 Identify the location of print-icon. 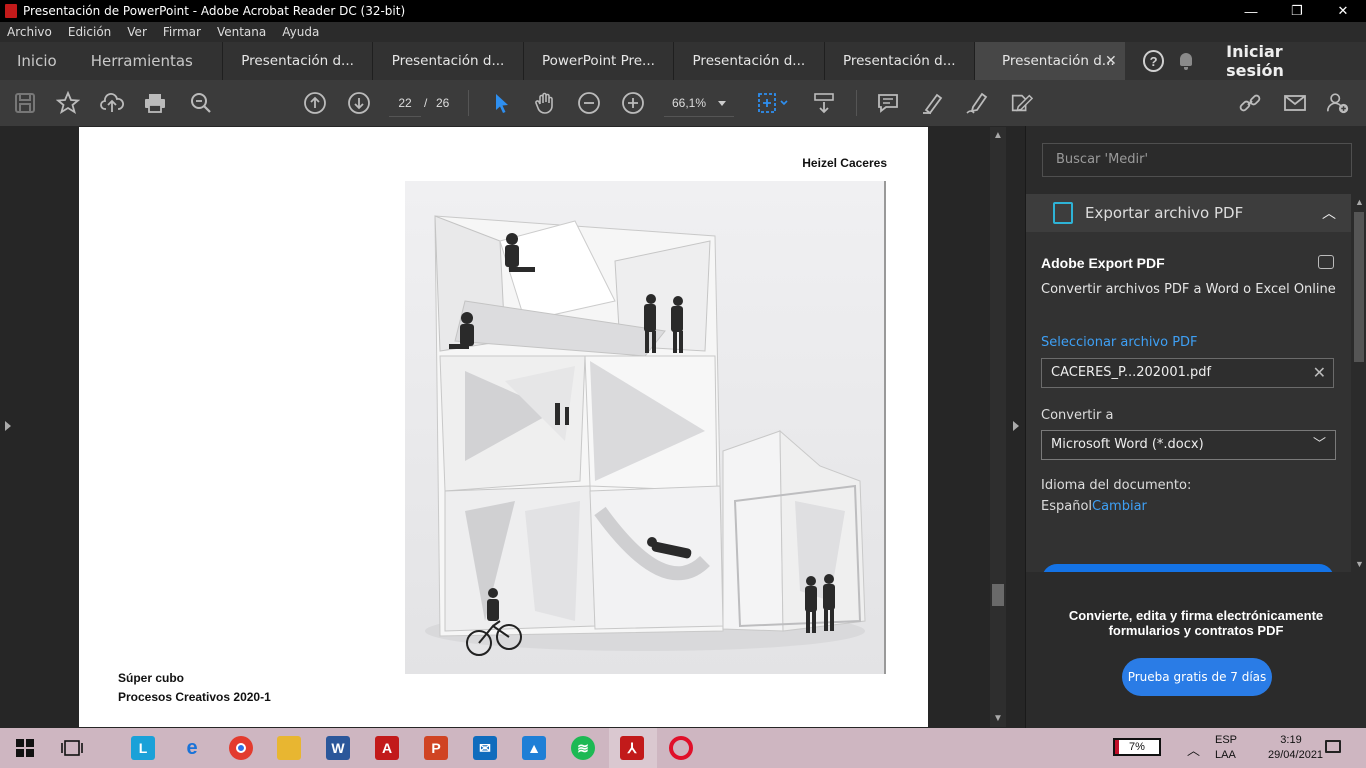
(155, 103).